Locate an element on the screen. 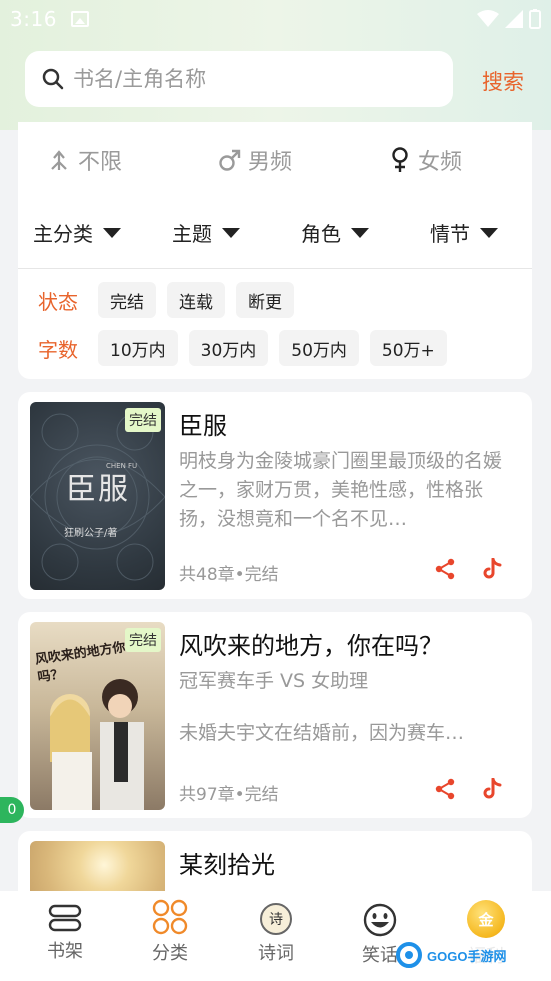  status-filter-row: 状态 完结 连载 断更 is located at coordinates (275, 300).